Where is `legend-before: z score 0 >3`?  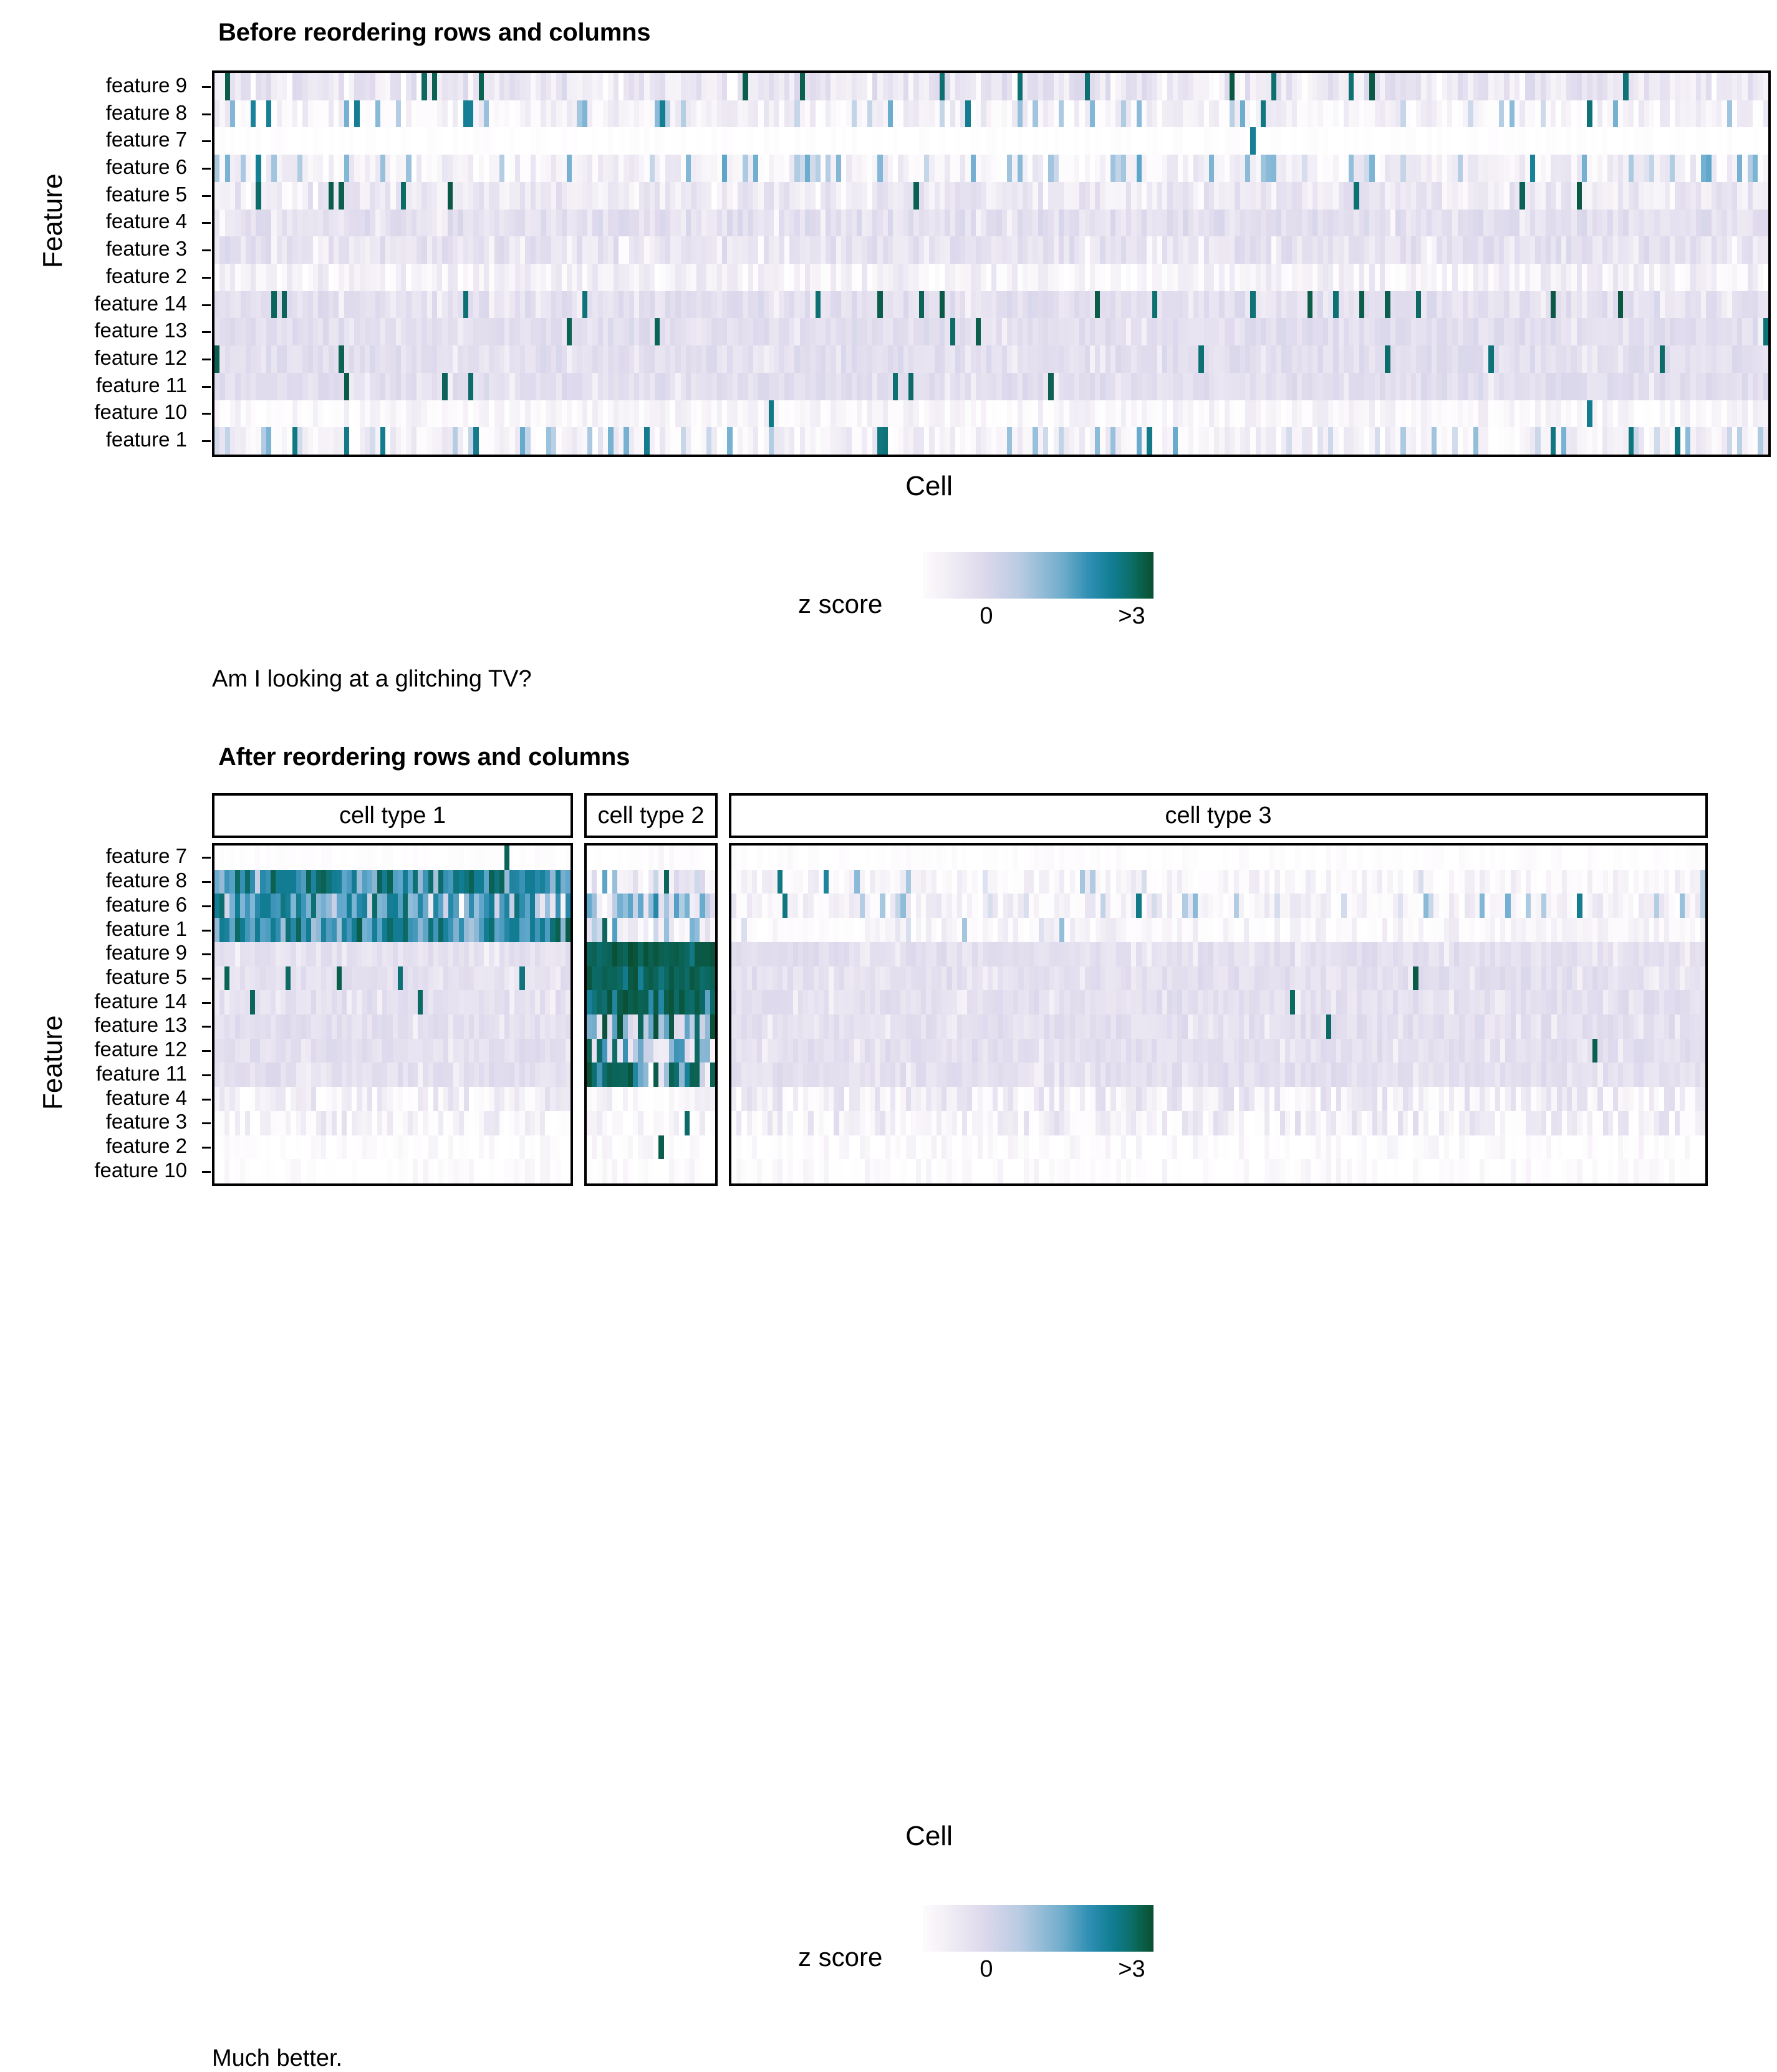
legend-before: z score 0 >3 is located at coordinates (1016, 592).